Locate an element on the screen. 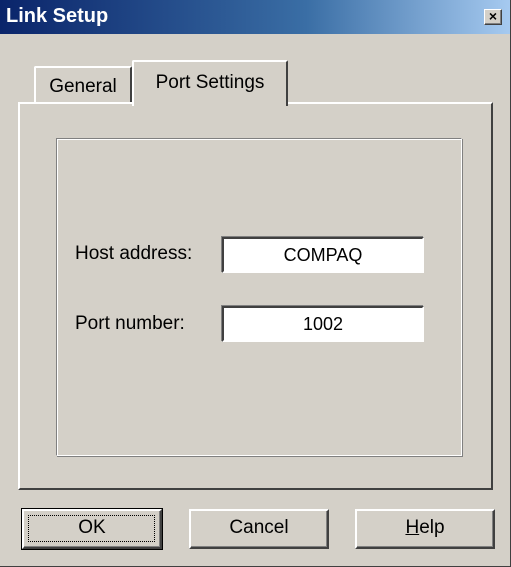  help-button-mnemonic: H is located at coordinates (412, 527).